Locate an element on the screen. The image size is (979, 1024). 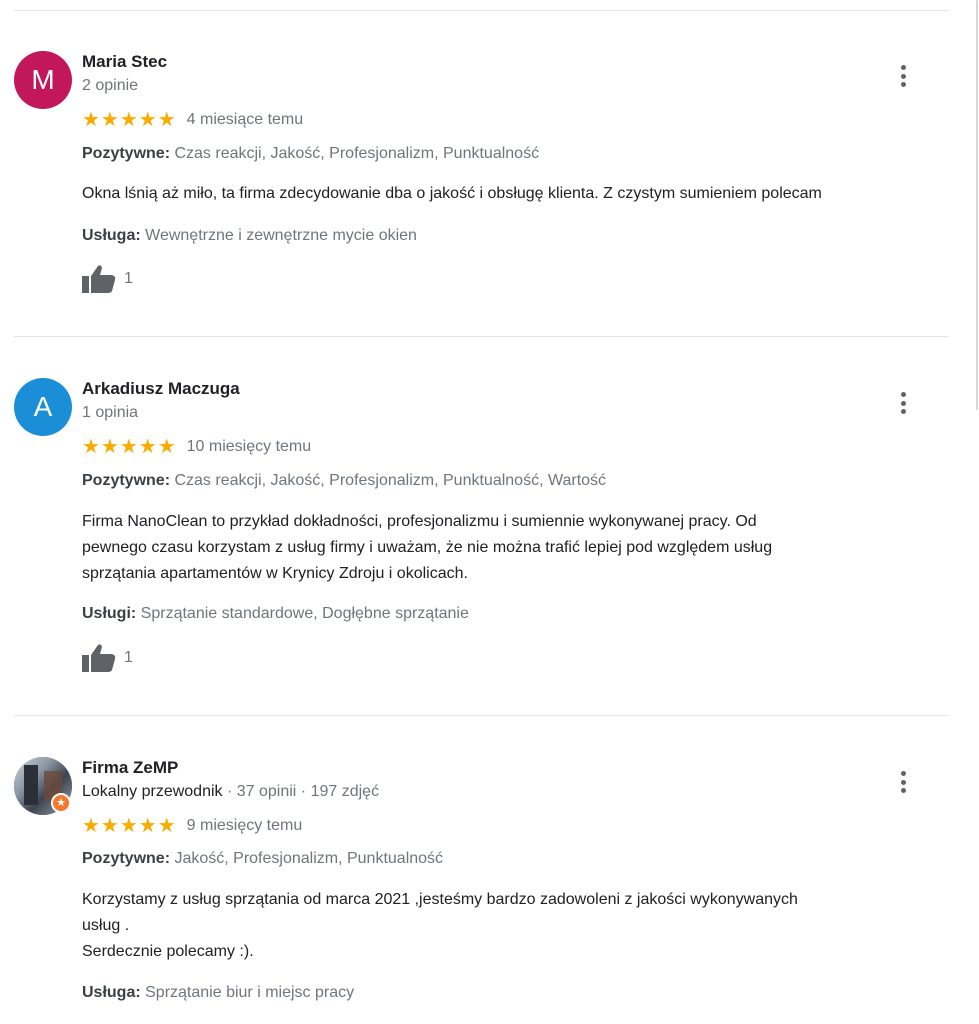
service-info: Usługa: Sprzątanie biur i miejsc pracy is located at coordinates (218, 993).